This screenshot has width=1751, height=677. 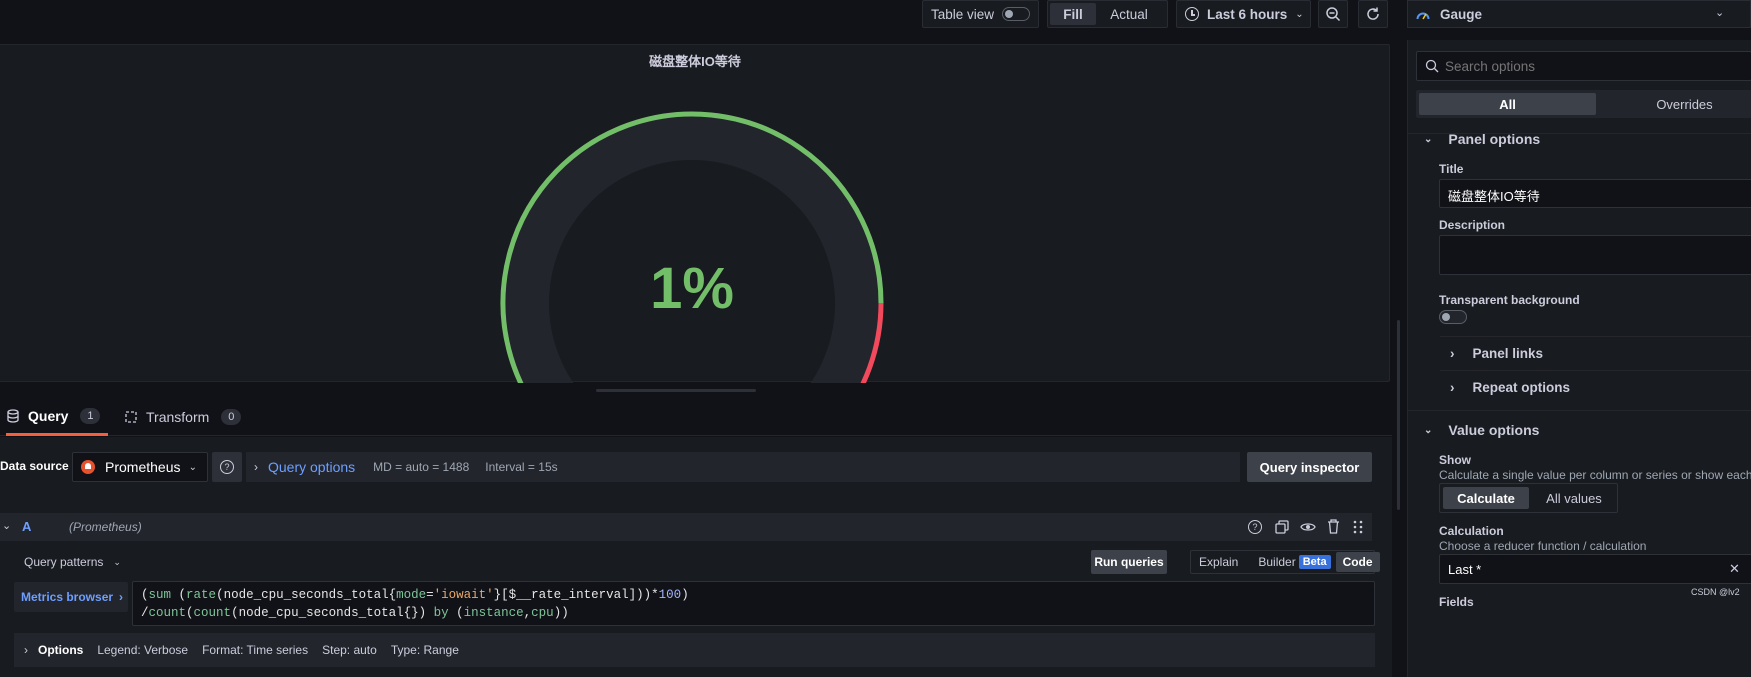 What do you see at coordinates (1508, 353) in the screenshot?
I see `panel-links-label: Panel links` at bounding box center [1508, 353].